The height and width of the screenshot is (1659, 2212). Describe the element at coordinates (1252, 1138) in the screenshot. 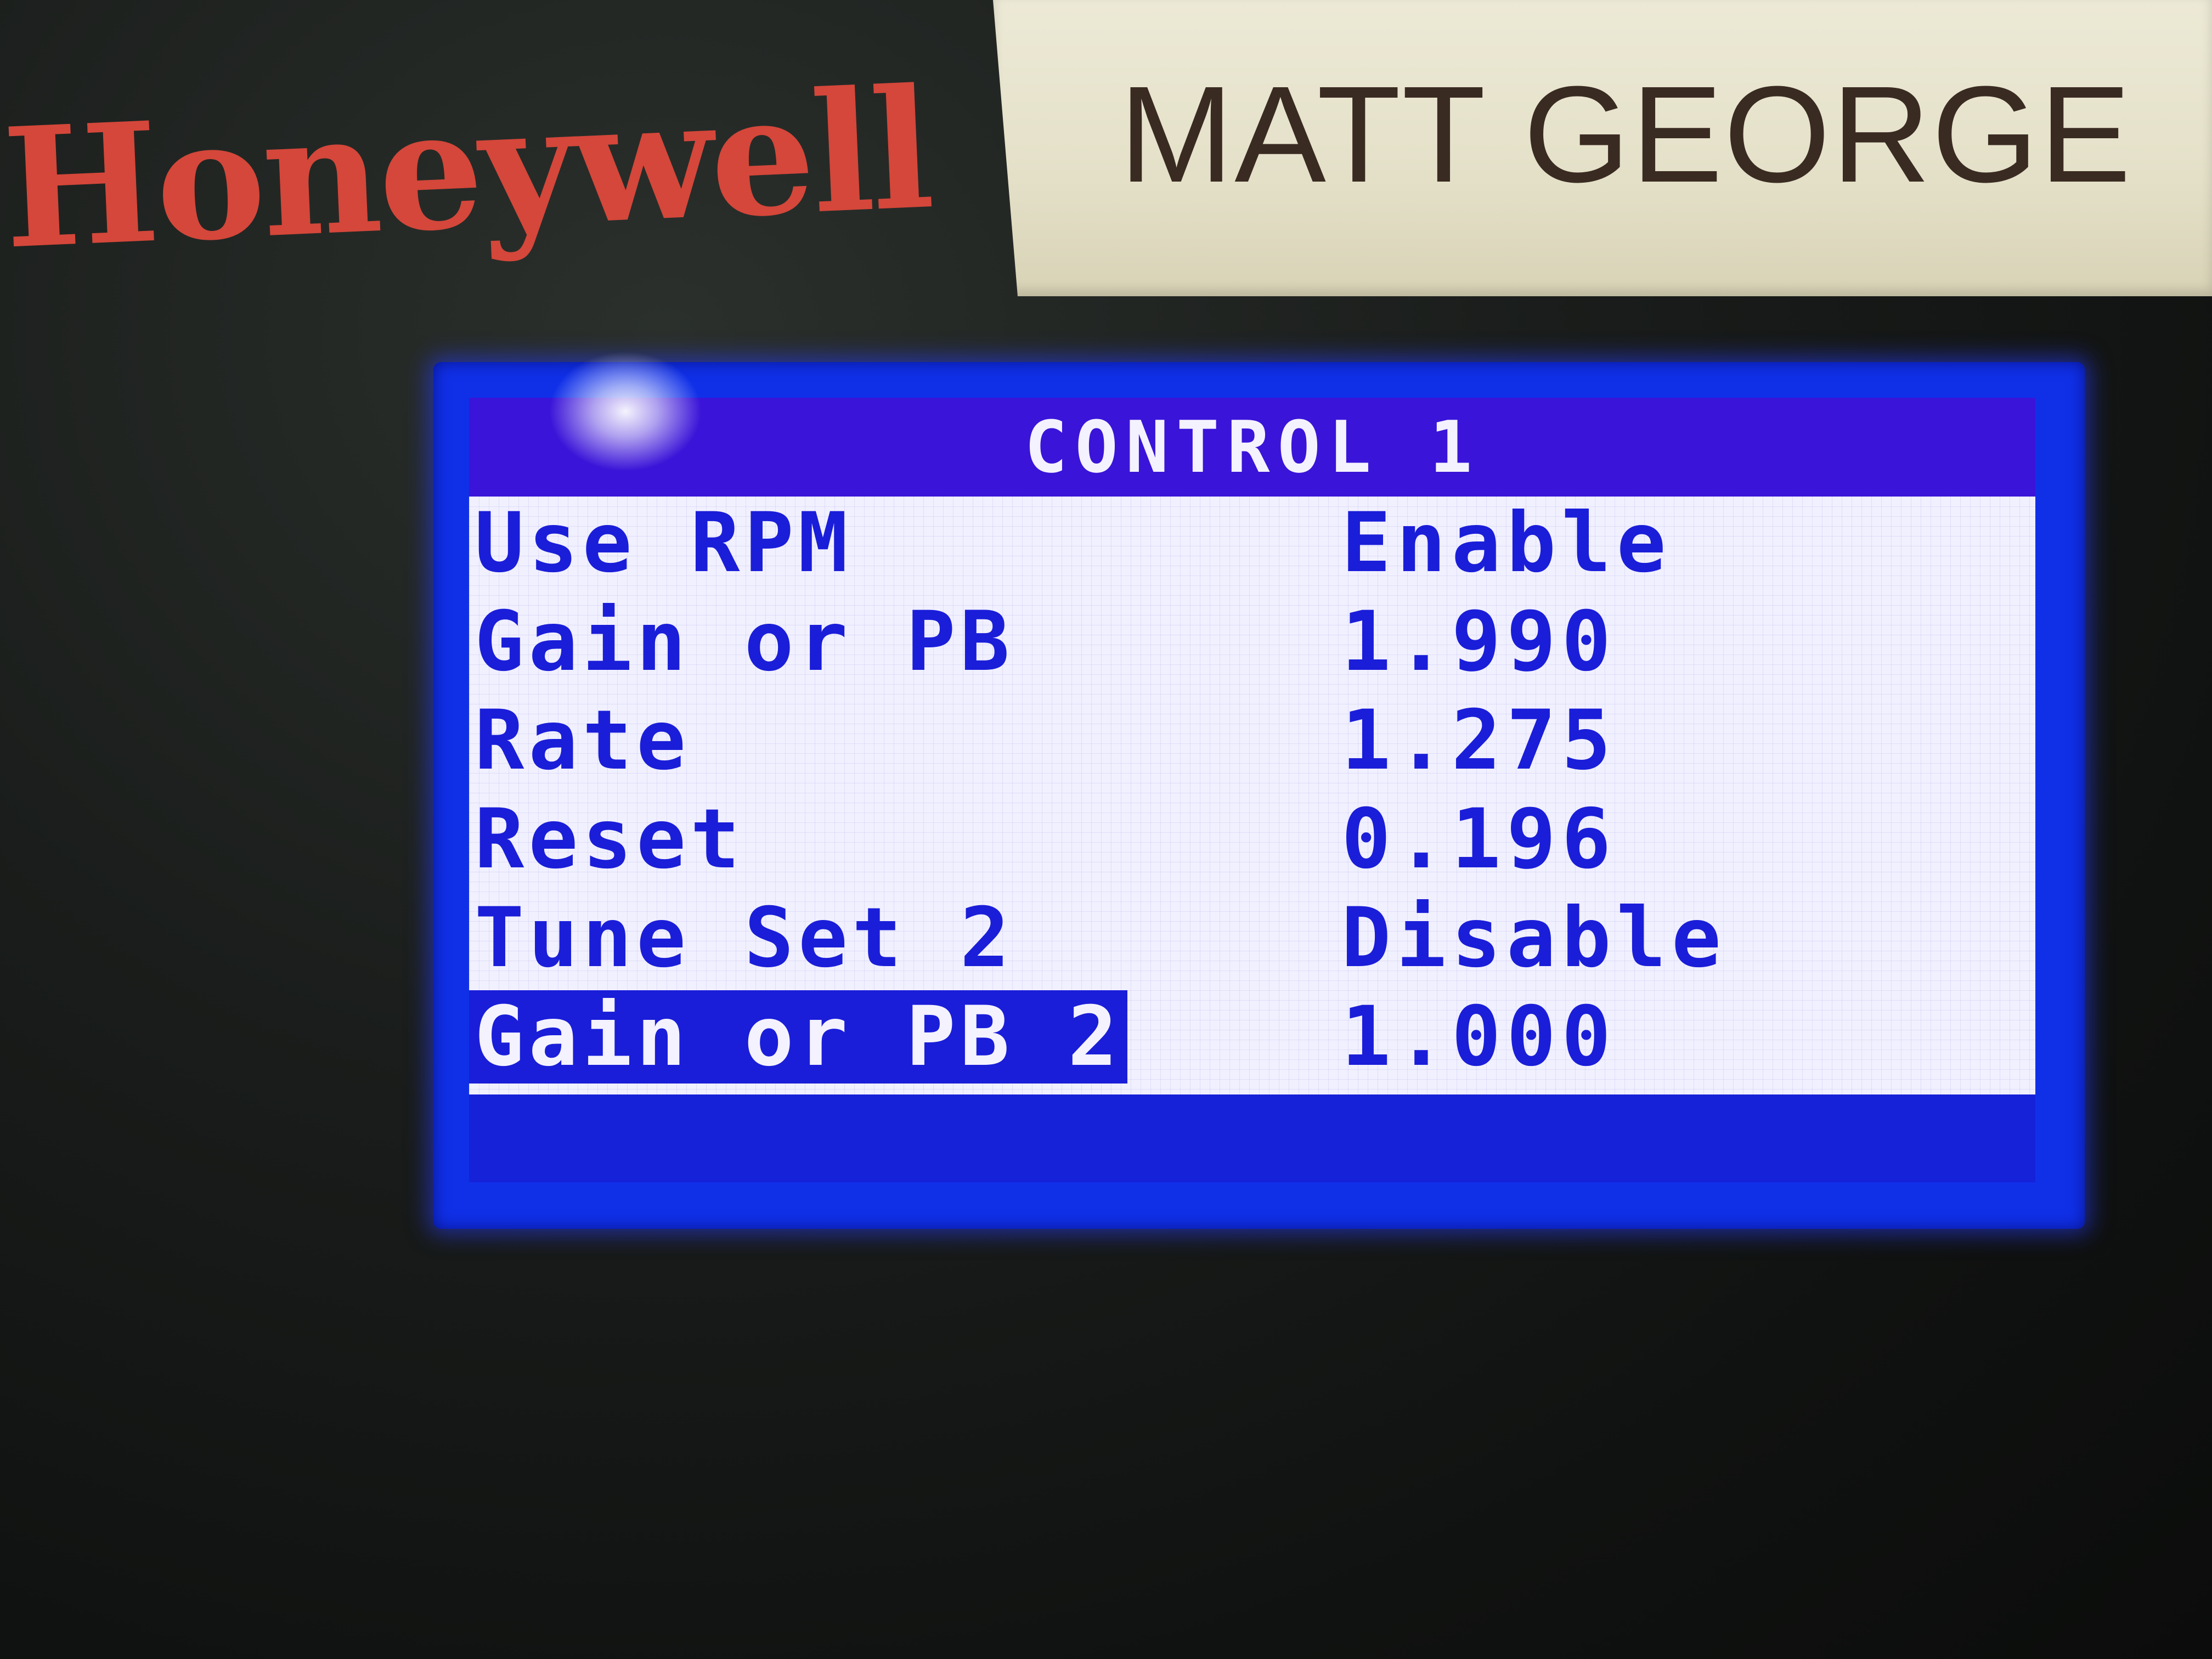

I see `screen-footer-bar` at that location.